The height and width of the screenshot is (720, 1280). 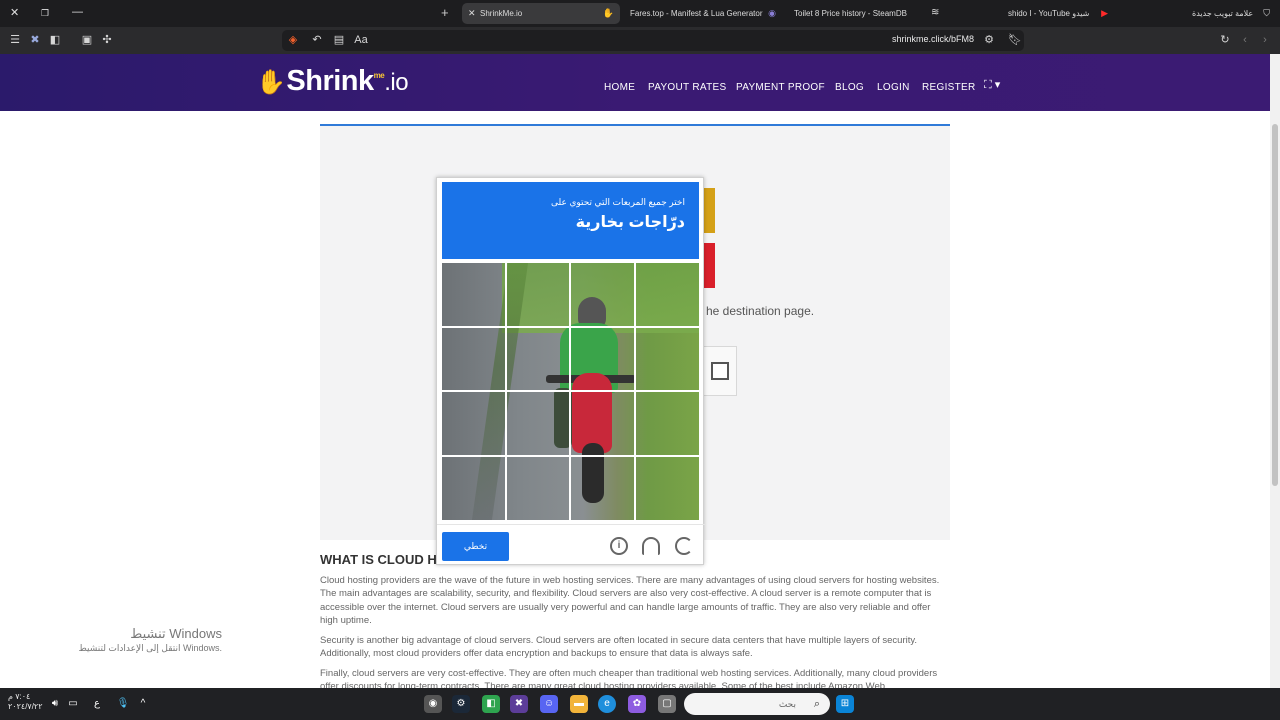 I want to click on section-title: WHAT IS CLOUD H, so click(x=378, y=559).